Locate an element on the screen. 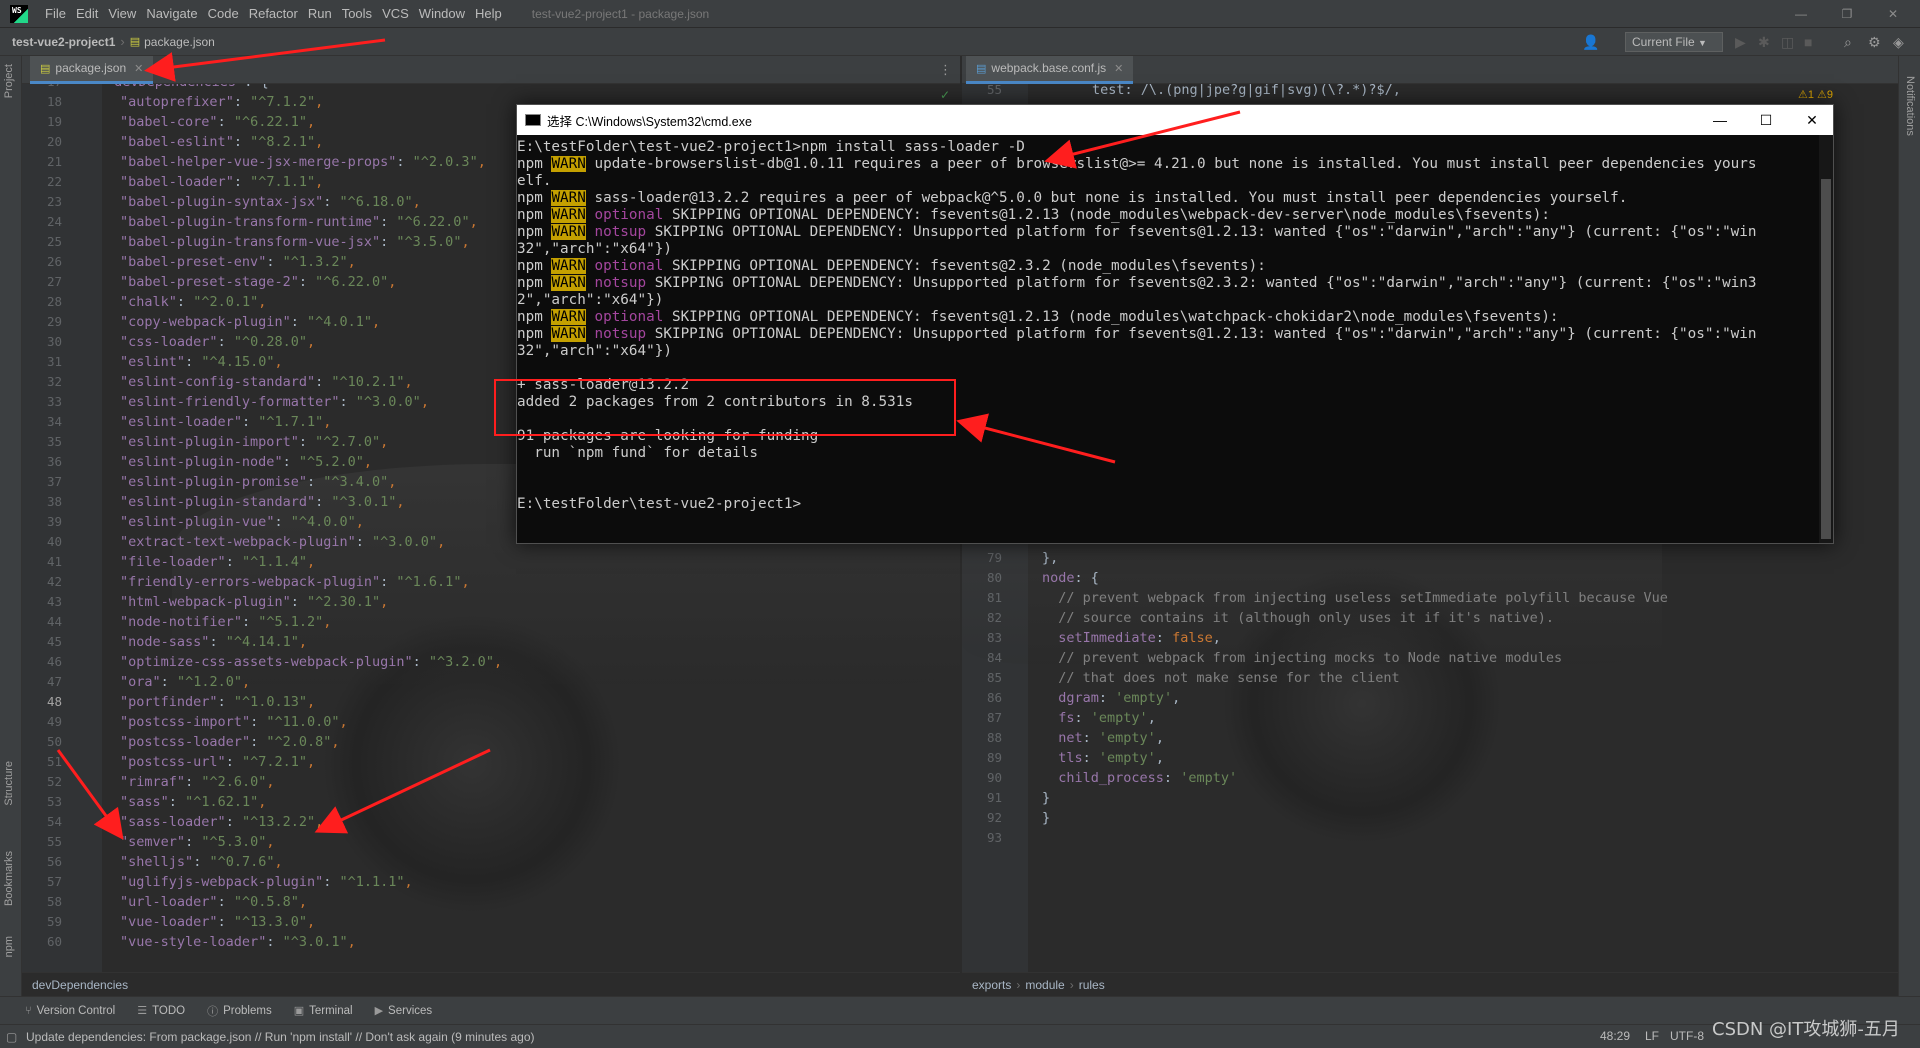 Image resolution: width=1920 pixels, height=1048 pixels. arrow-to-install-command is located at coordinates (1142, 139).